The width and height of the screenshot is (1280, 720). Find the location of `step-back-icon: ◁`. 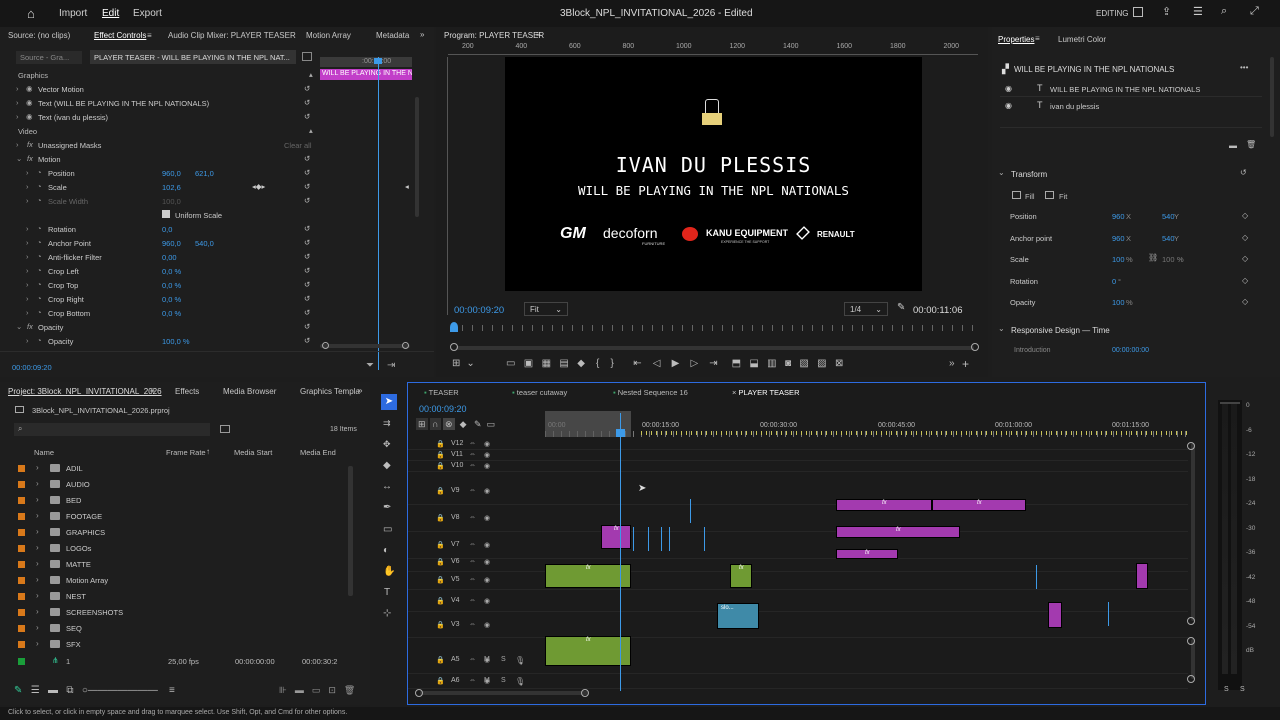

step-back-icon: ◁ is located at coordinates (657, 363).